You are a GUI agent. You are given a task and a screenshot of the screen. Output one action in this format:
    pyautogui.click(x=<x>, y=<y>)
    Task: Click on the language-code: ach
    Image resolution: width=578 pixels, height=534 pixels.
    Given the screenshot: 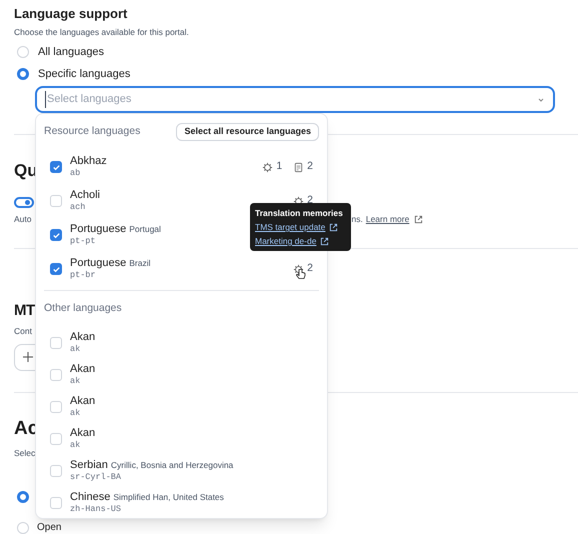 What is the action you would take?
    pyautogui.click(x=78, y=207)
    